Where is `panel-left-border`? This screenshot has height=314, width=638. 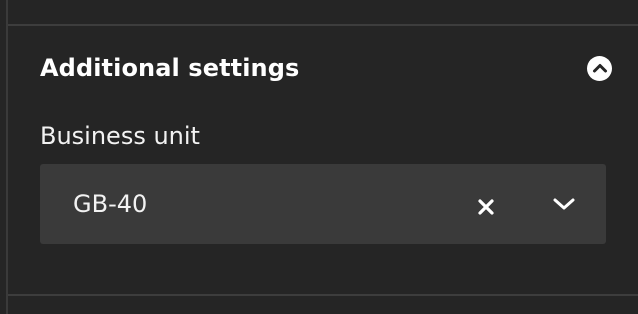 panel-left-border is located at coordinates (7, 157).